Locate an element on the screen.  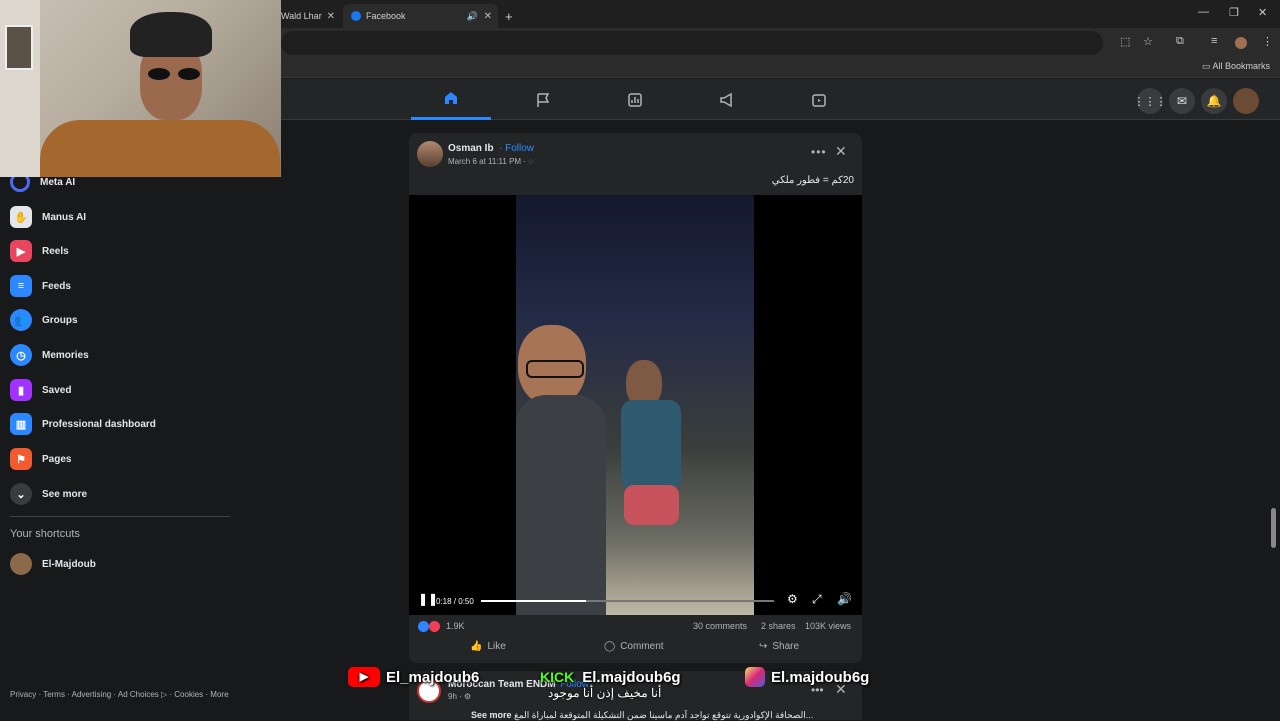
groups-icon: 👥 is located at coordinates (21, 320).